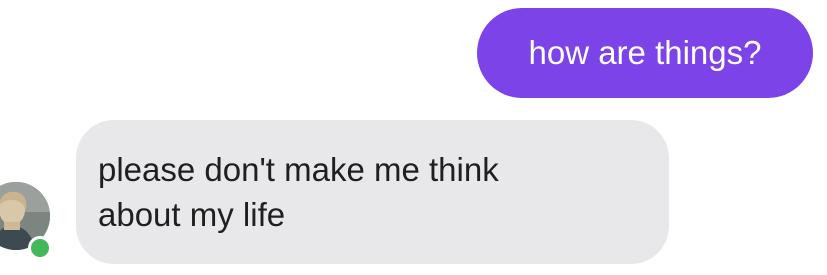 This screenshot has width=827, height=275. I want to click on sent-message-bubble: how are things?, so click(645, 53).